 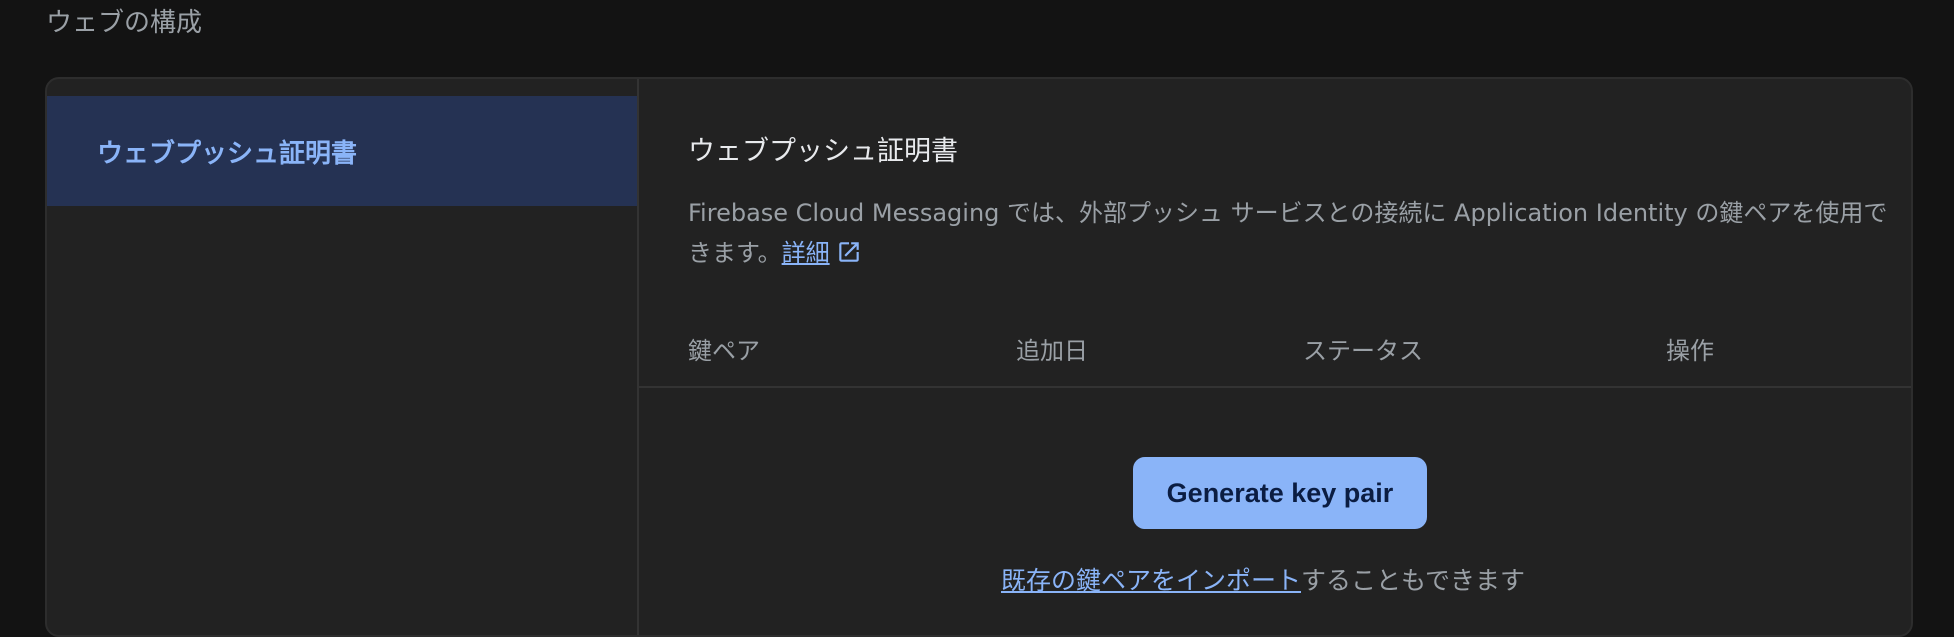 I want to click on generate-key-pair-button: Generate key pair, so click(x=1280, y=493).